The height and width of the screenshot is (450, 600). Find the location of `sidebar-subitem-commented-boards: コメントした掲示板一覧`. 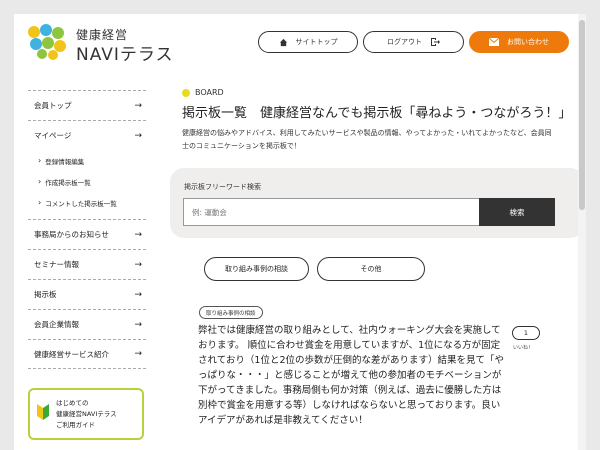

sidebar-subitem-commented-boards: コメントした掲示板一覧 is located at coordinates (87, 202).